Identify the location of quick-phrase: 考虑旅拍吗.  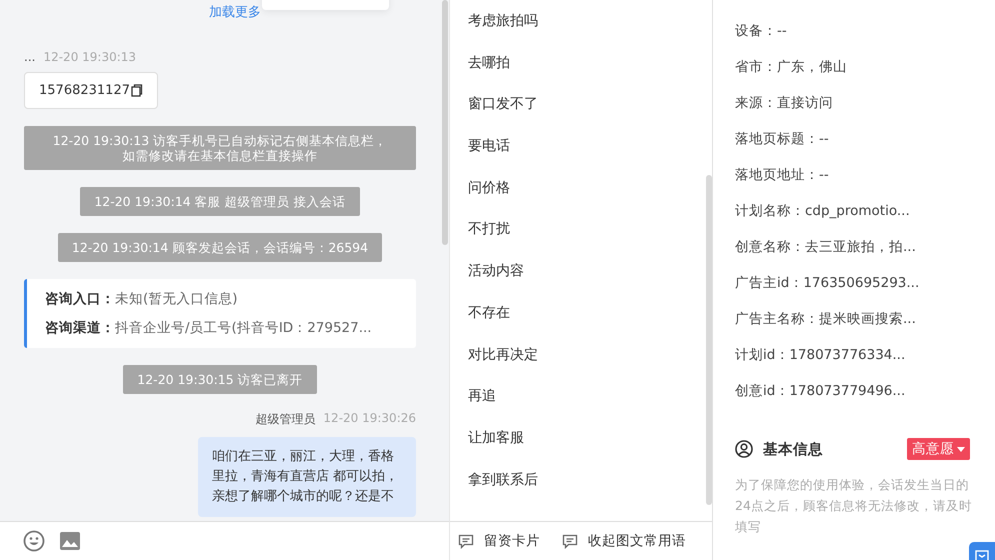
(503, 21).